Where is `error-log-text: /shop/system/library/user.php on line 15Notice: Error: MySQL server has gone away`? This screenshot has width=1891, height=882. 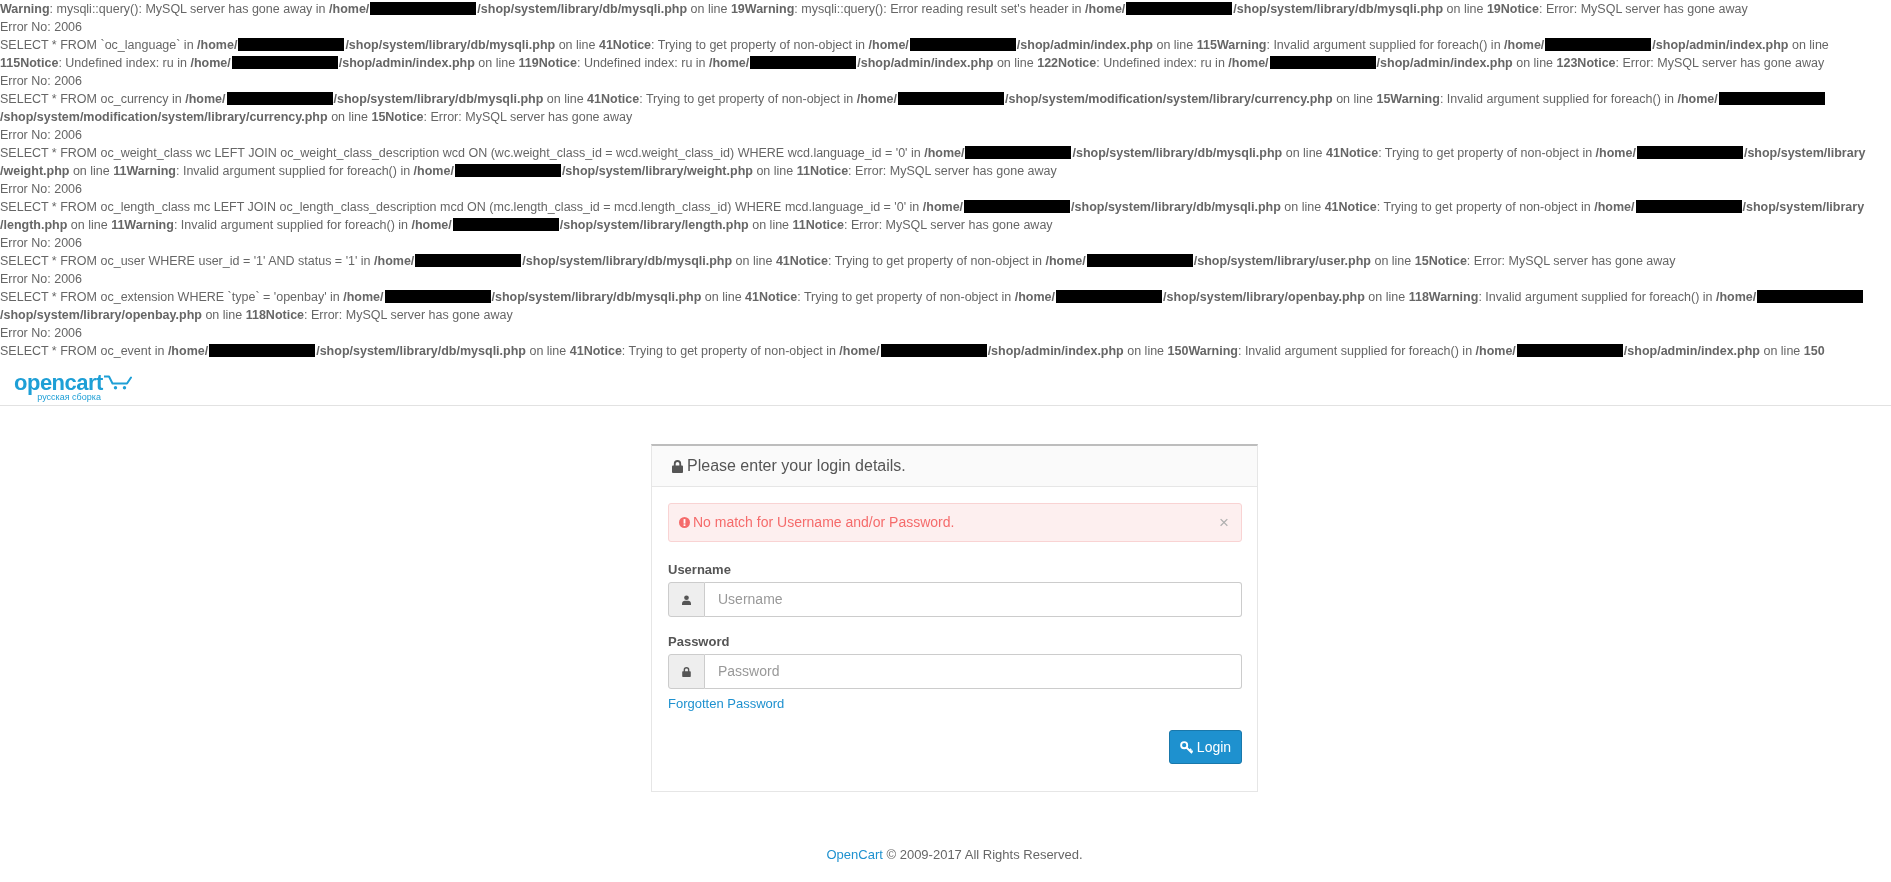 error-log-text: /shop/system/library/user.php on line 15Notice: Error: MySQL server has gone away is located at coordinates (1434, 261).